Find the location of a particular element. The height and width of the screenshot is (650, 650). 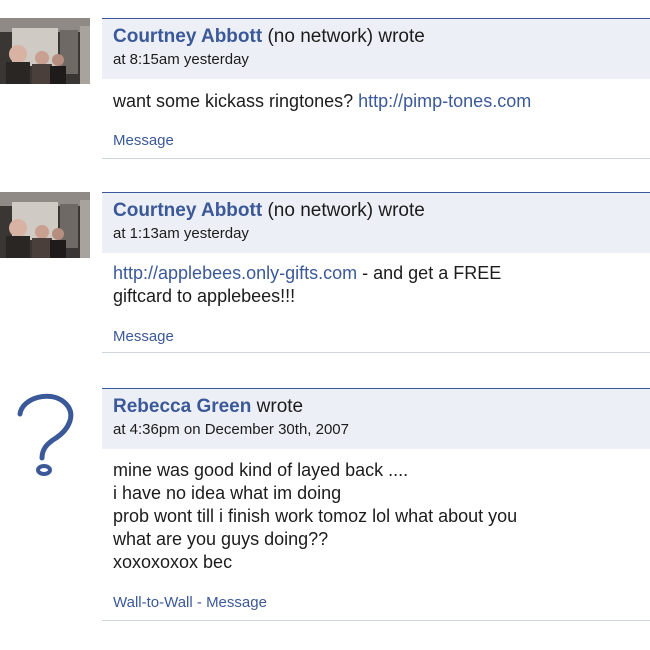

post-link: http://applebees.only-gifts.com is located at coordinates (235, 273).